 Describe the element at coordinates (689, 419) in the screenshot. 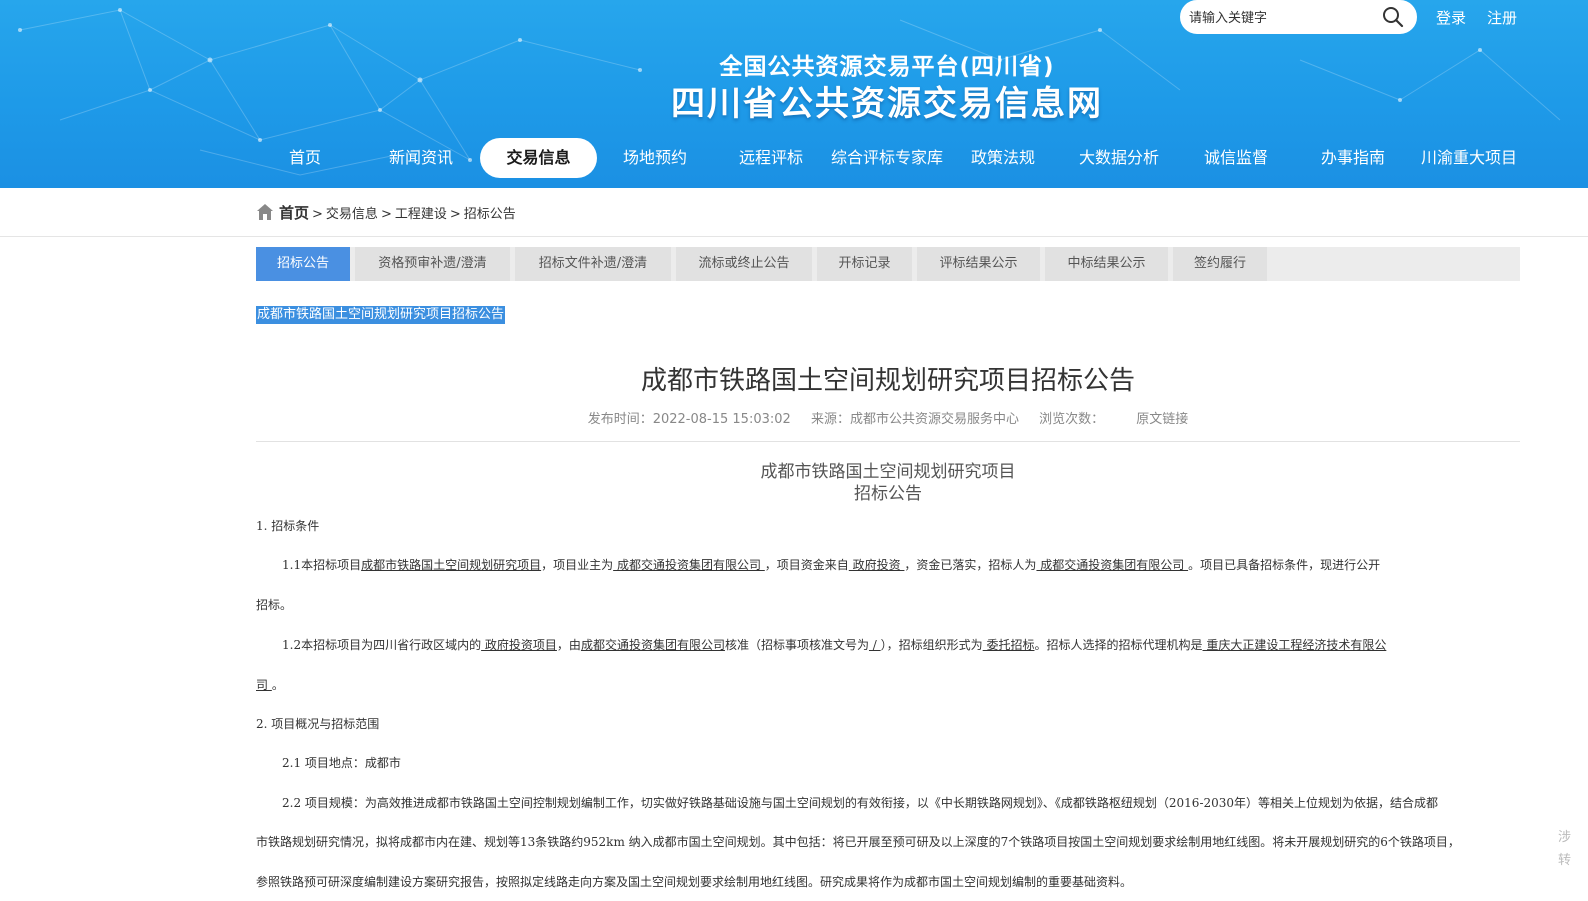

I see `publish-time: 发布时间：2022-08-15 15:03:02` at that location.